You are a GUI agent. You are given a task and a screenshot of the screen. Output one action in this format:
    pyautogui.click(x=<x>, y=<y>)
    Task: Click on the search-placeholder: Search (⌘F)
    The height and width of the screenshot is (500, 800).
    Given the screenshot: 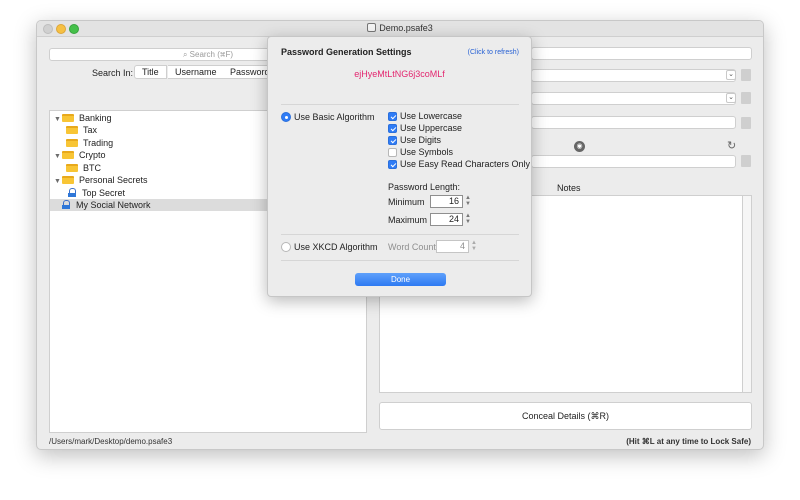 What is the action you would take?
    pyautogui.click(x=211, y=54)
    